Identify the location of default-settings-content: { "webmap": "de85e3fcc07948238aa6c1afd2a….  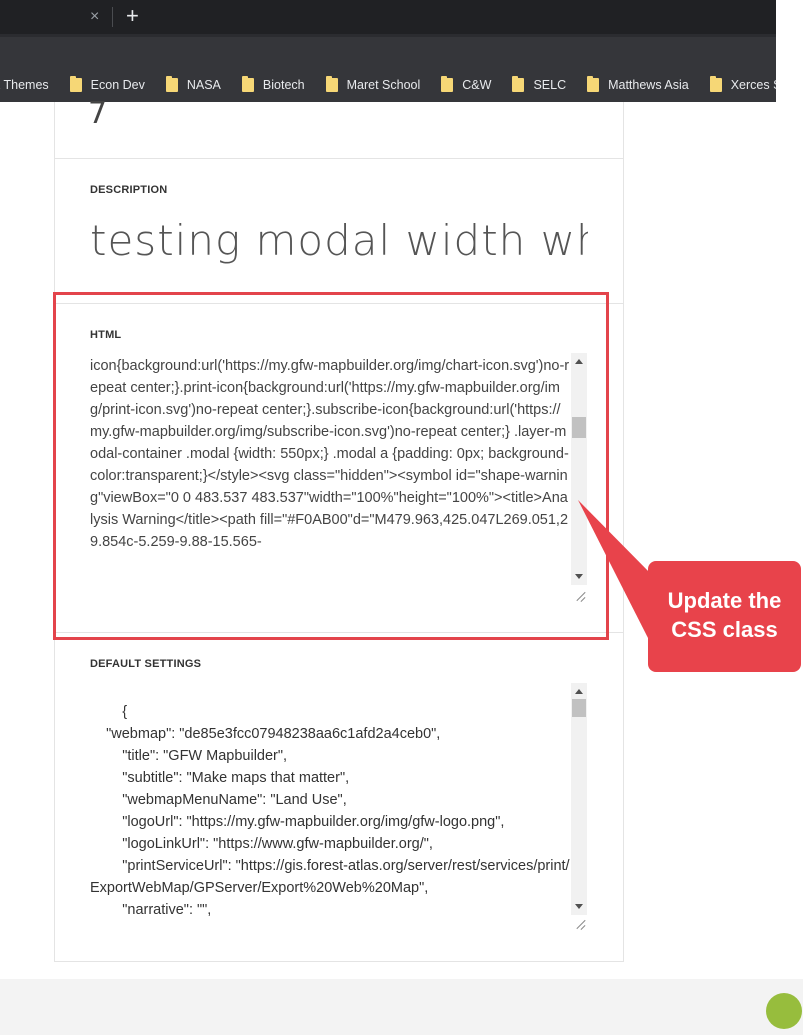
(330, 811).